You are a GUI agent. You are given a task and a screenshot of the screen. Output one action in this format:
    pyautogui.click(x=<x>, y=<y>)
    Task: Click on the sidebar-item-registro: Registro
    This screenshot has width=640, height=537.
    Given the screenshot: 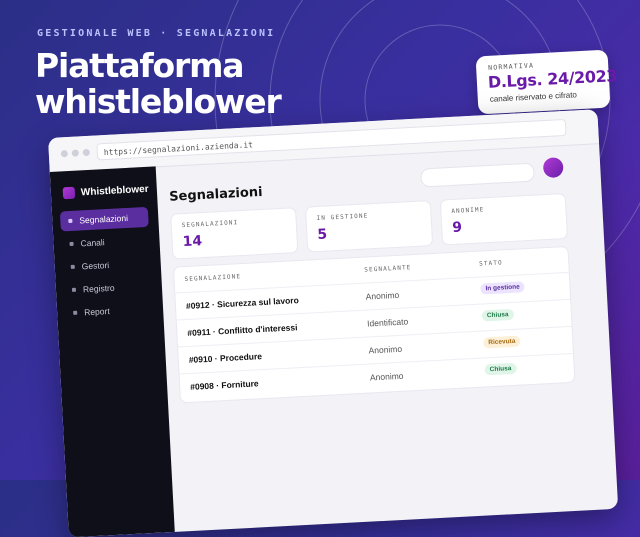 What is the action you would take?
    pyautogui.click(x=107, y=288)
    